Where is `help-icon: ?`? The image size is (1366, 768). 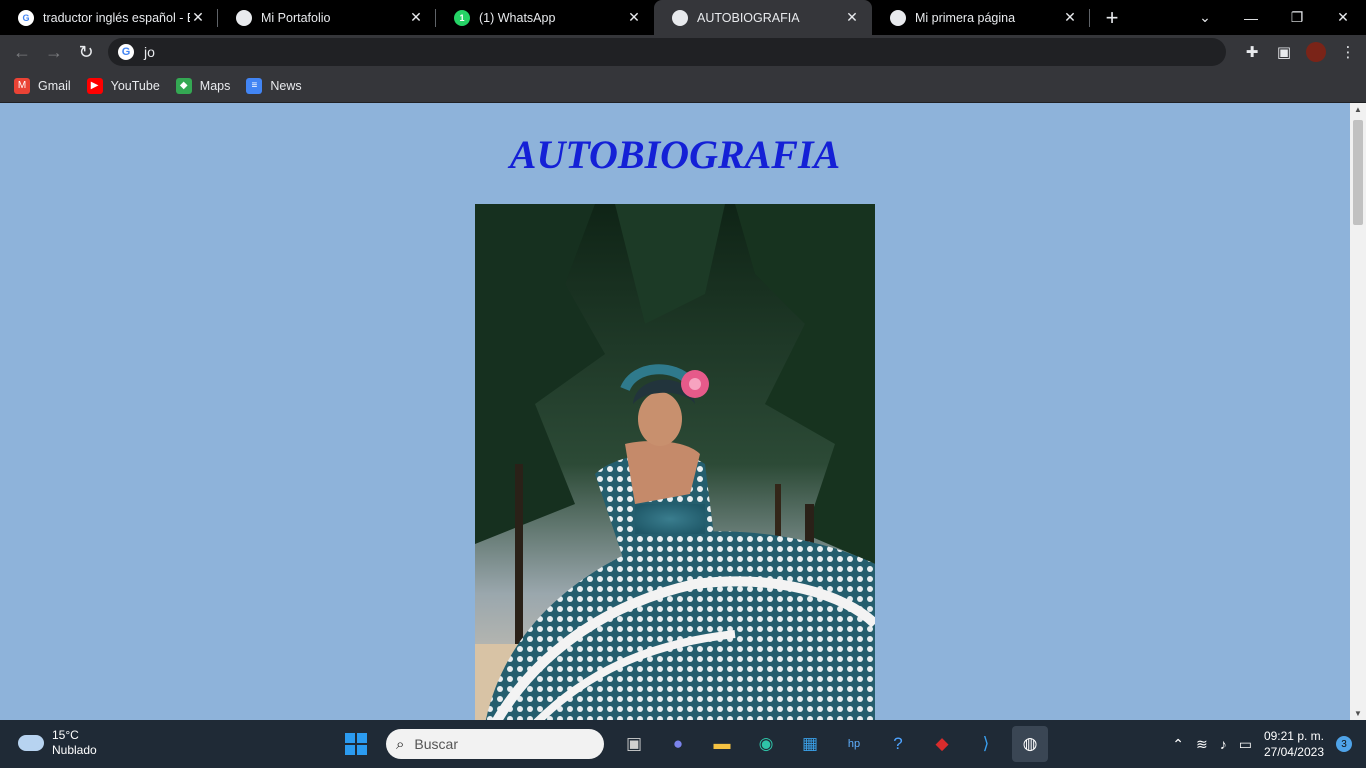
help-icon: ? is located at coordinates (898, 744).